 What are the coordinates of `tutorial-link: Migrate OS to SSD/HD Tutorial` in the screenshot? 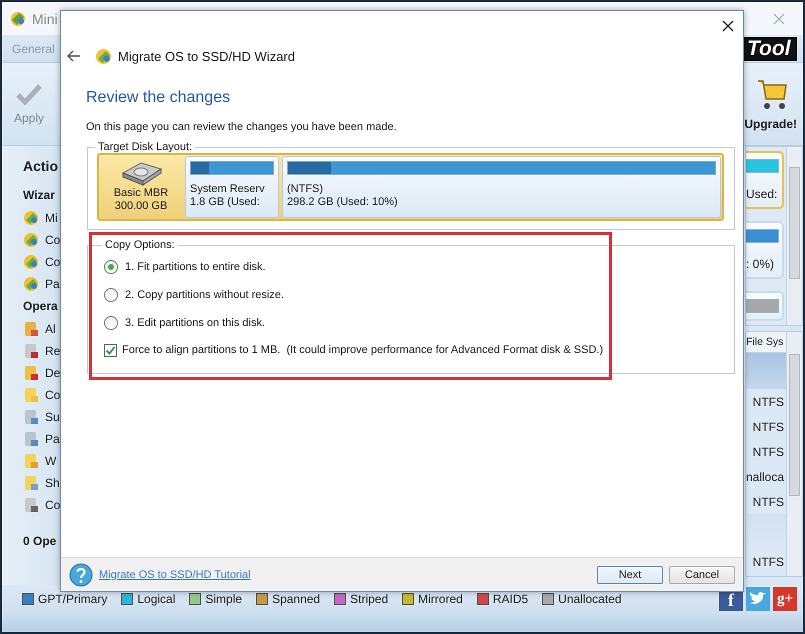 It's located at (175, 574).